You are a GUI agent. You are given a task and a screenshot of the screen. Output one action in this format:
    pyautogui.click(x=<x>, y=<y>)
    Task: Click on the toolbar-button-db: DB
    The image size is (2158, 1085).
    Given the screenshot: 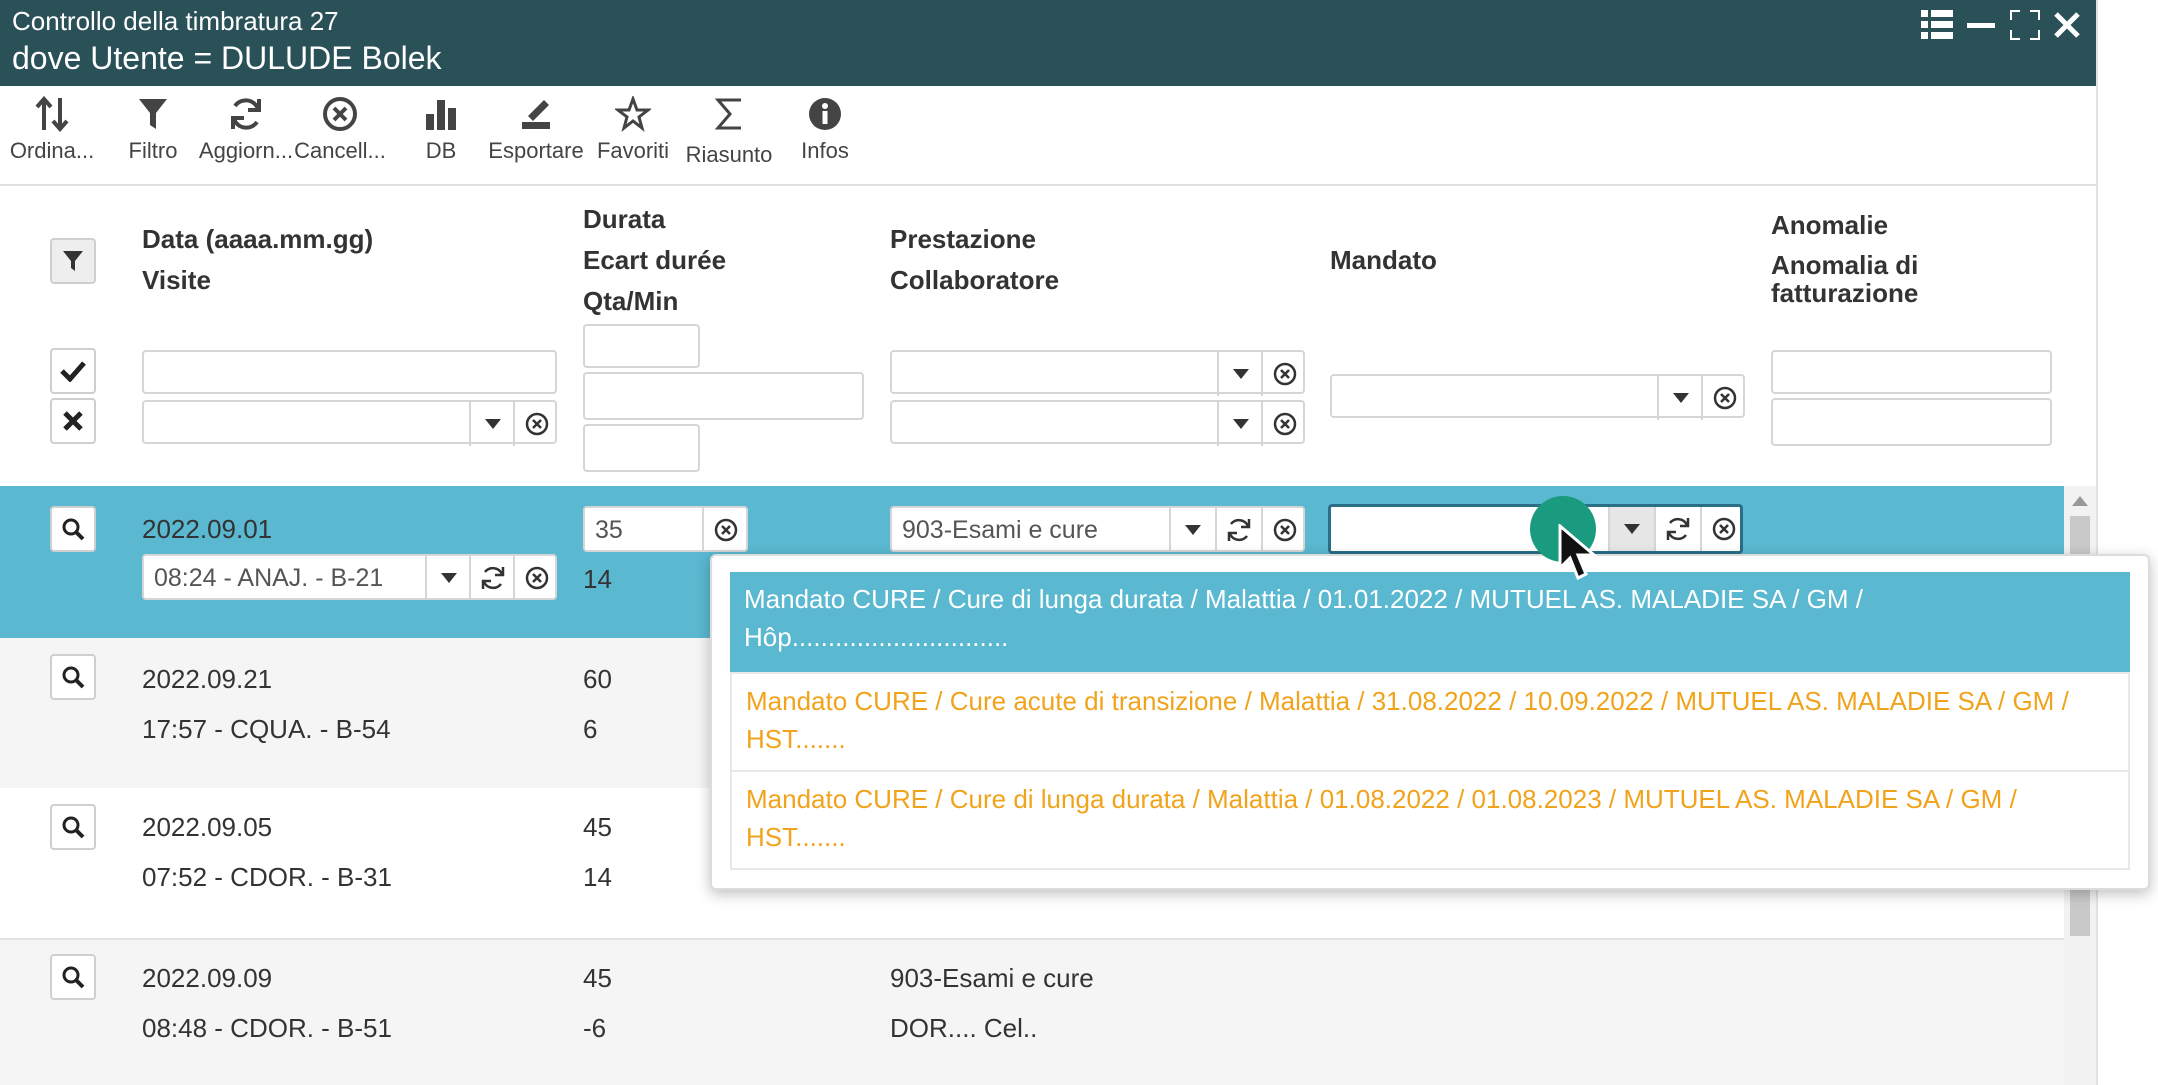 What is the action you would take?
    pyautogui.click(x=441, y=130)
    